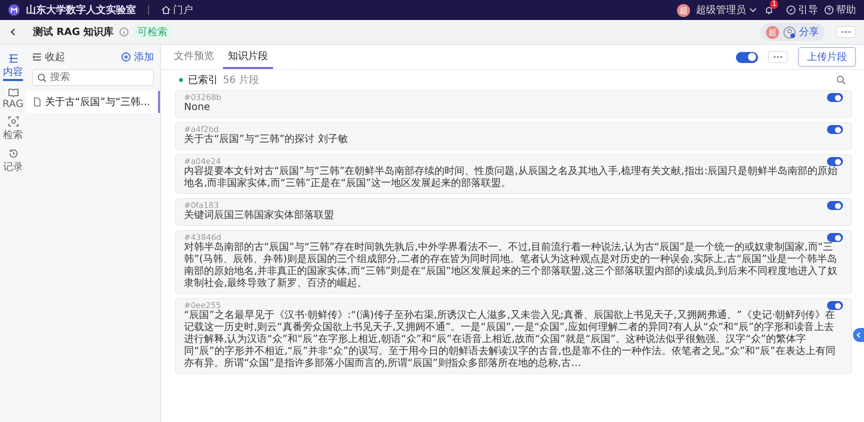  What do you see at coordinates (13, 92) in the screenshot?
I see `book-icon` at bounding box center [13, 92].